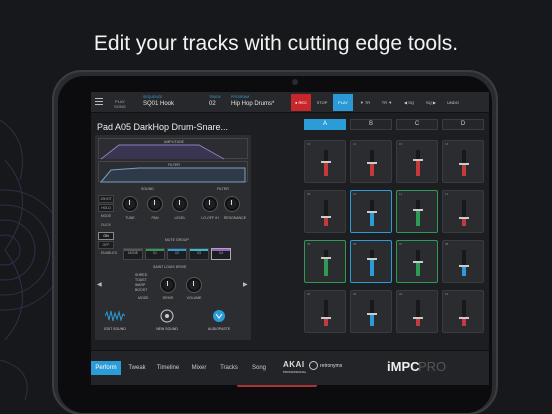 The width and height of the screenshot is (552, 414). What do you see at coordinates (106, 236) in the screenshot?
I see `duck-on-button: ON` at bounding box center [106, 236].